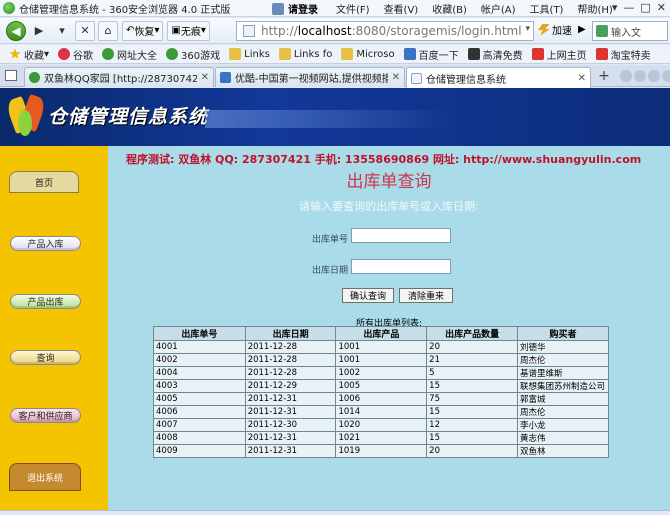 Image resolution: width=670 pixels, height=515 pixels. I want to click on bookmark-360-games: 360游戏, so click(193, 54).